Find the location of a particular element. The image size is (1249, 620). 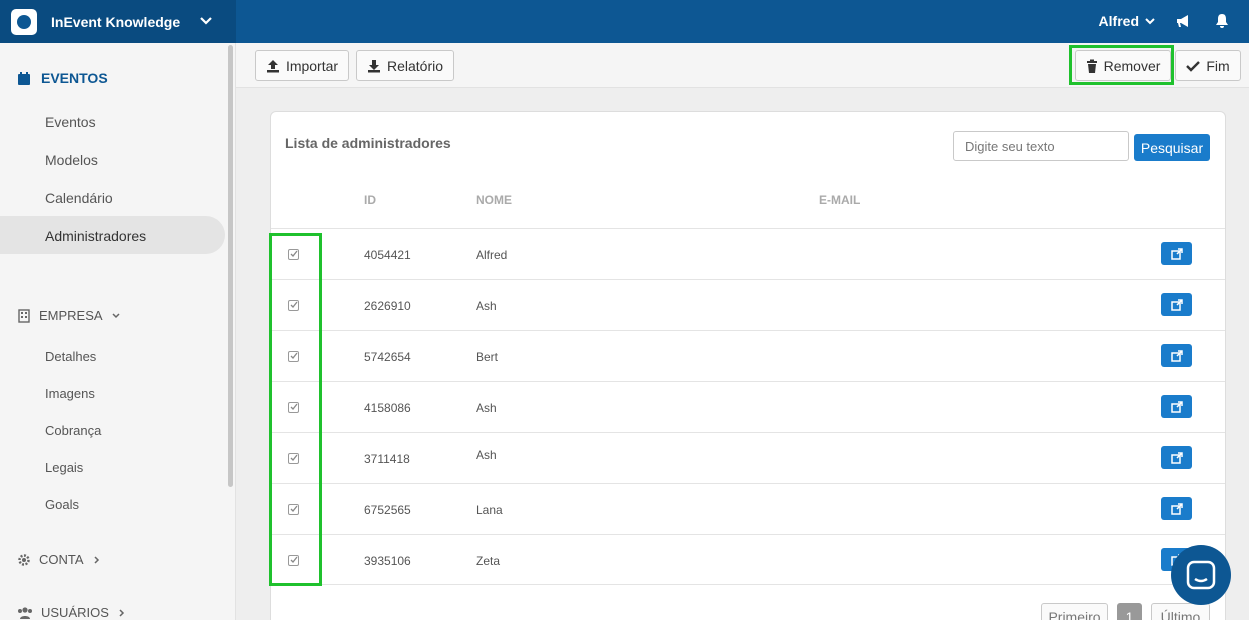

cell-id: 3935106 is located at coordinates (387, 561).